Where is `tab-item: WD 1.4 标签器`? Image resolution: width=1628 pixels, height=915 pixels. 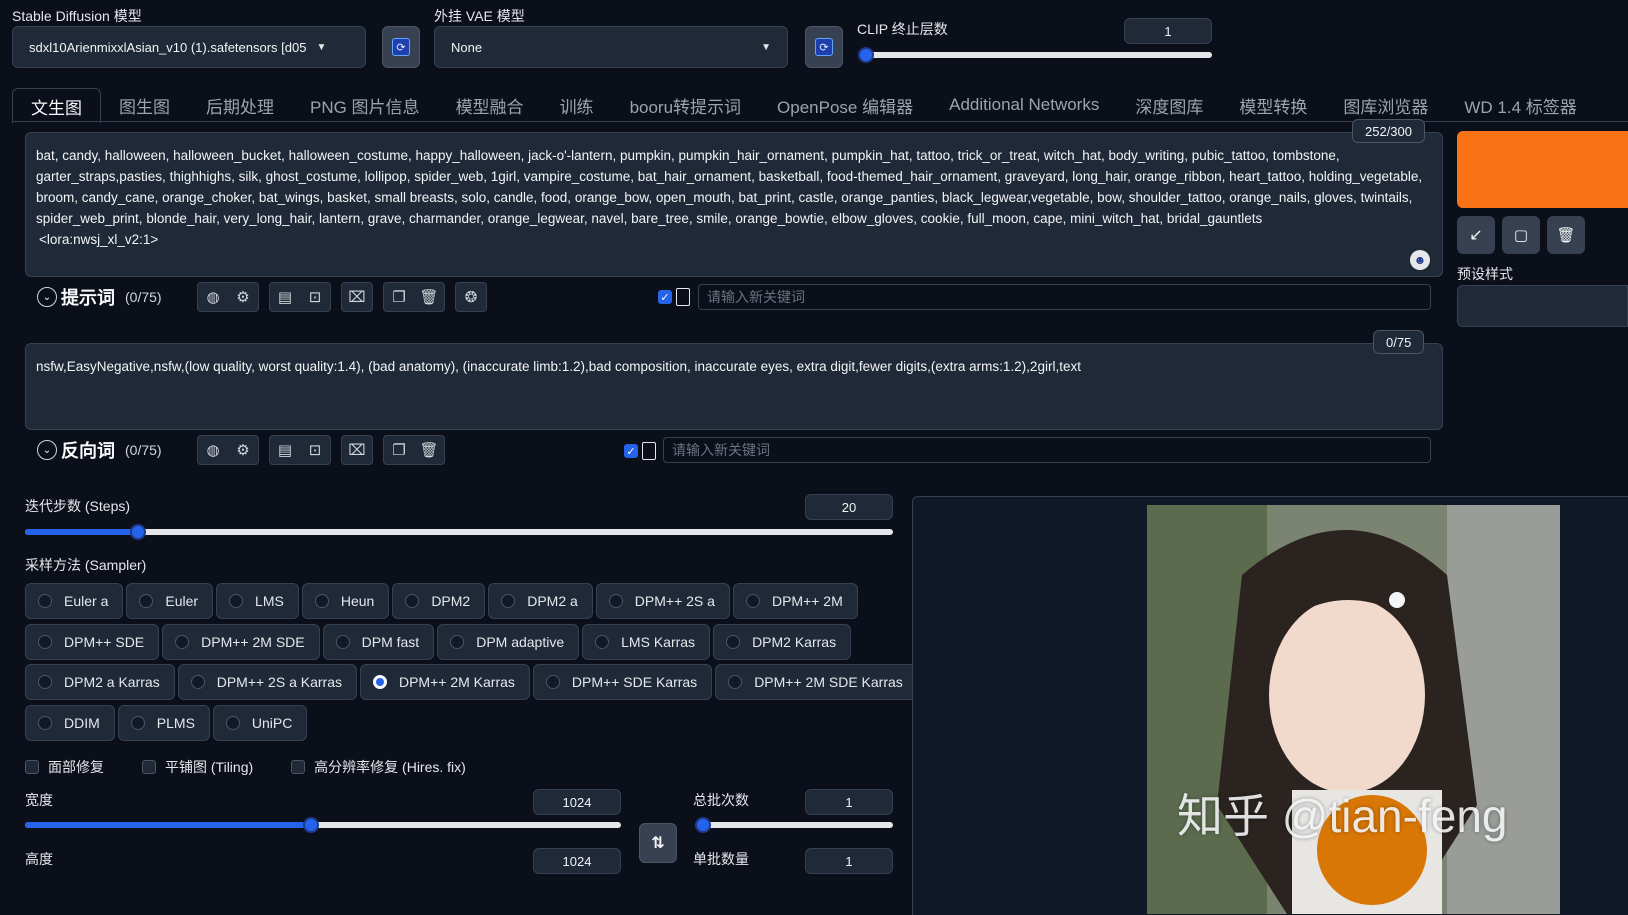 tab-item: WD 1.4 标签器 is located at coordinates (1520, 105).